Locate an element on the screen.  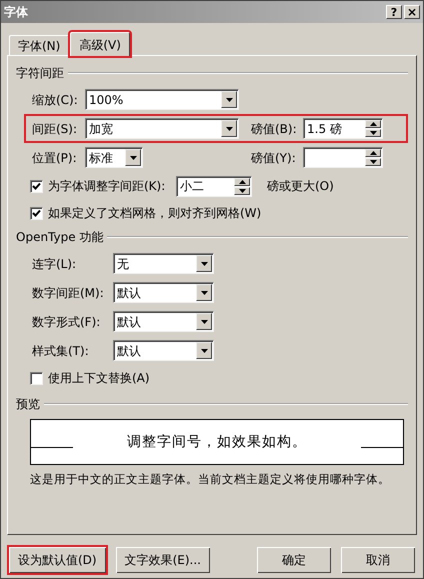
checkbox-label: 为字体调整字间距(K): is located at coordinates (107, 186).